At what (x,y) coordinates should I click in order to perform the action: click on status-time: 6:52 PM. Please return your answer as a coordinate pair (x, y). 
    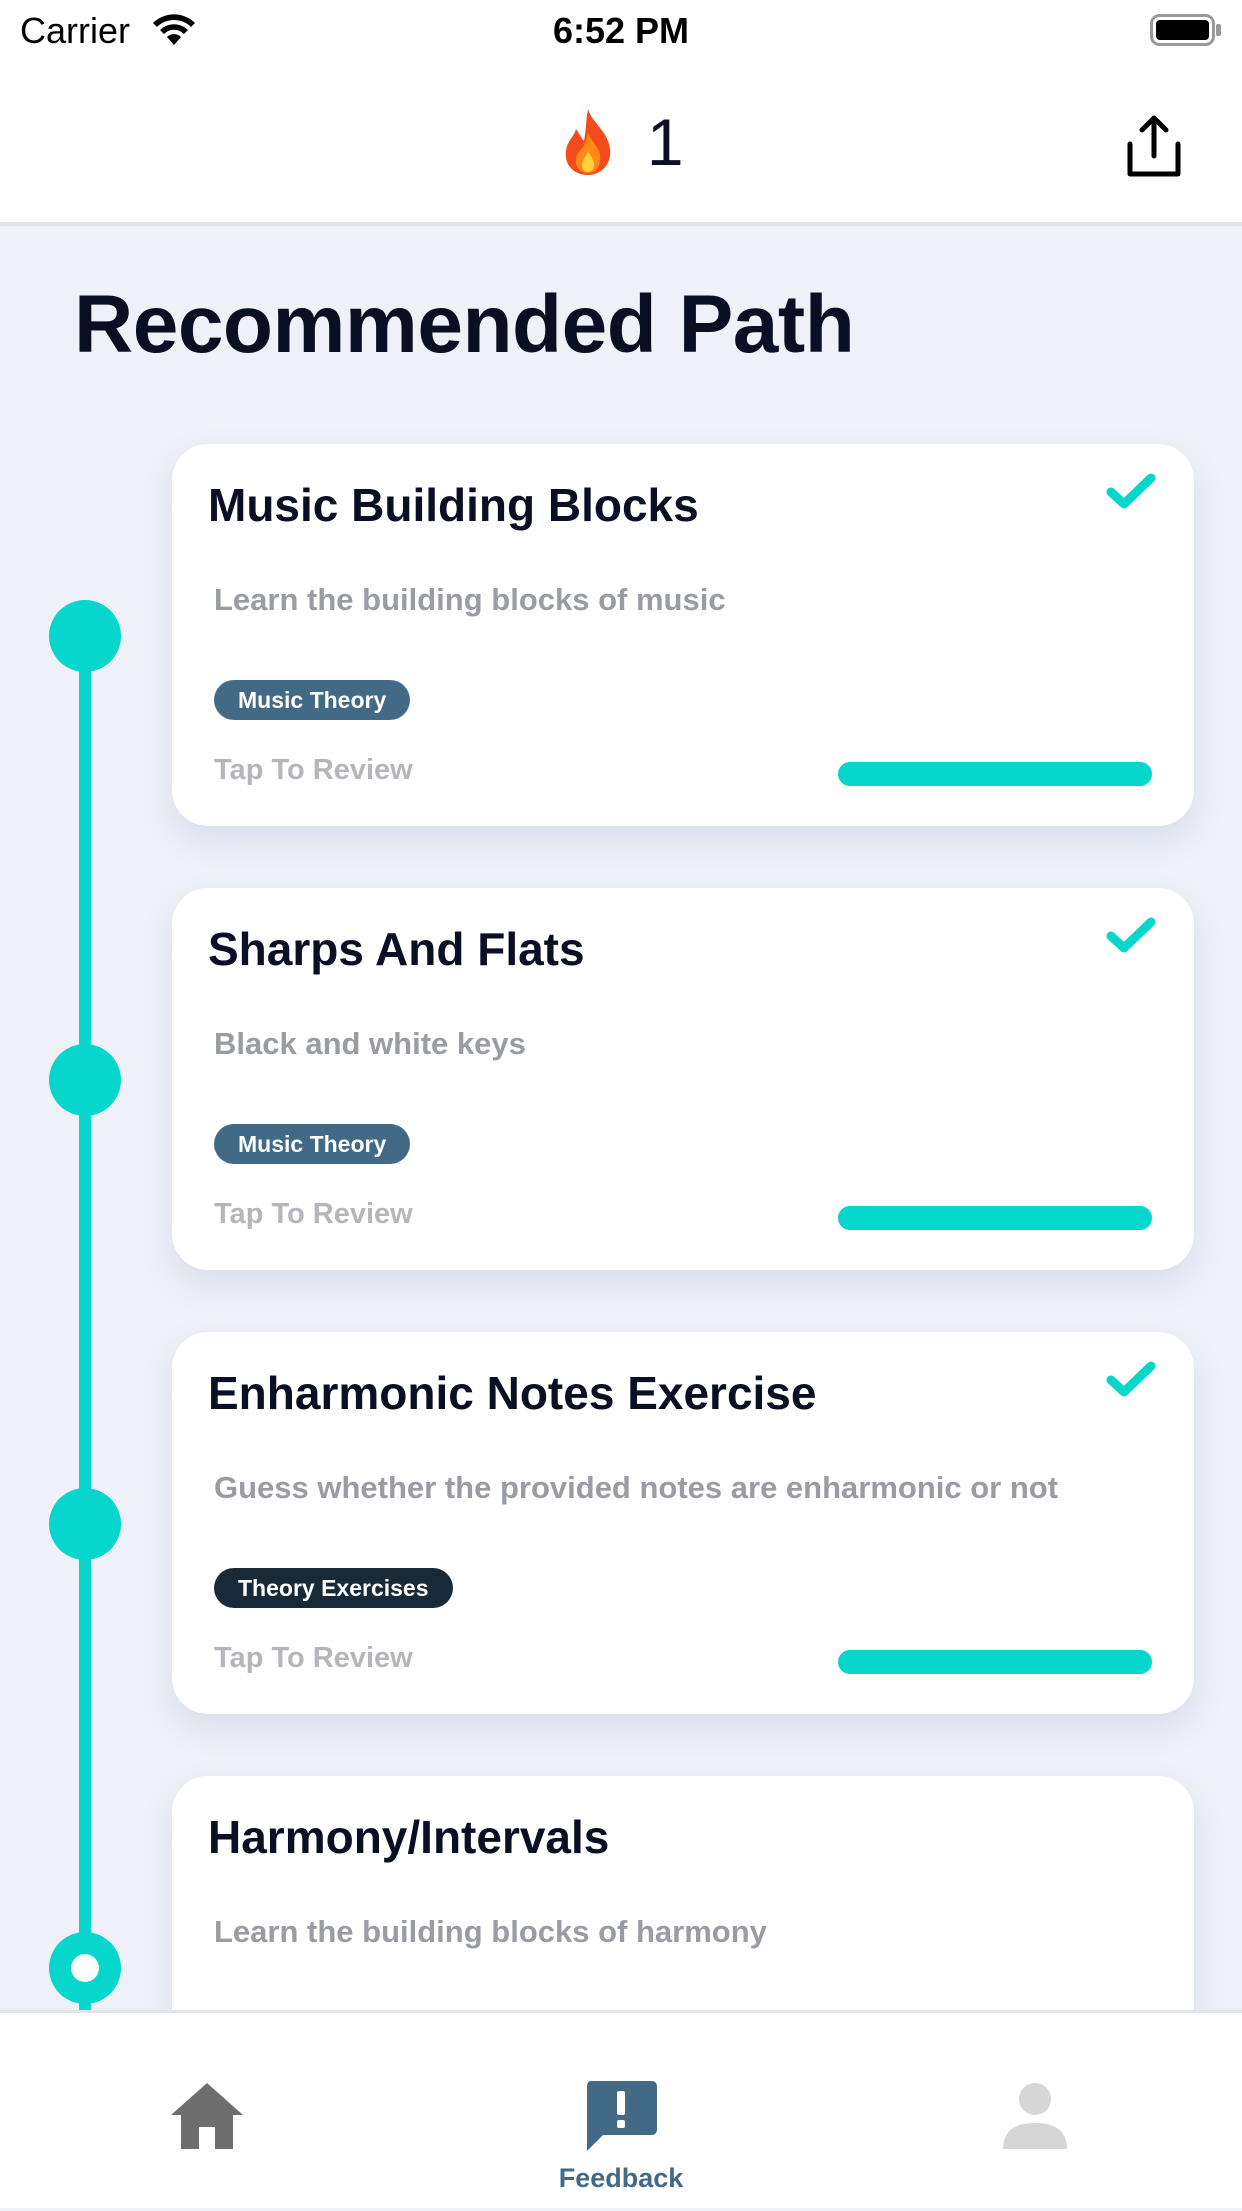
    Looking at the image, I should click on (621, 30).